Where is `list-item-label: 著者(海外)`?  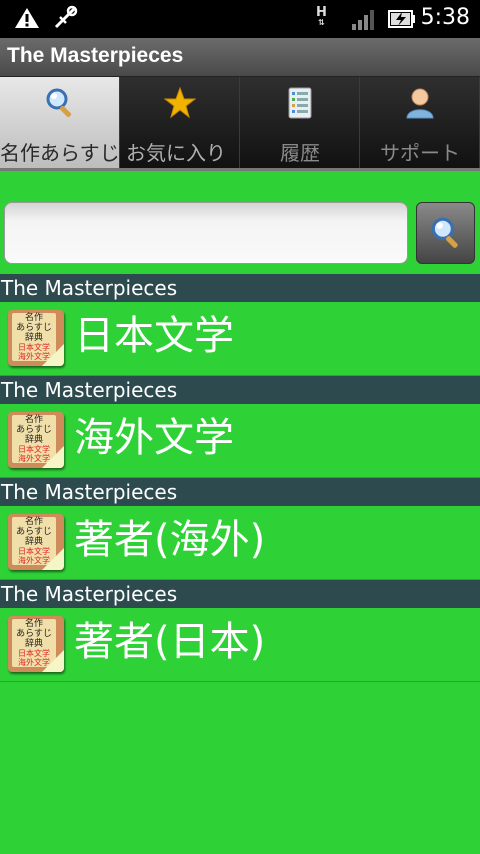 list-item-label: 著者(海外) is located at coordinates (170, 540).